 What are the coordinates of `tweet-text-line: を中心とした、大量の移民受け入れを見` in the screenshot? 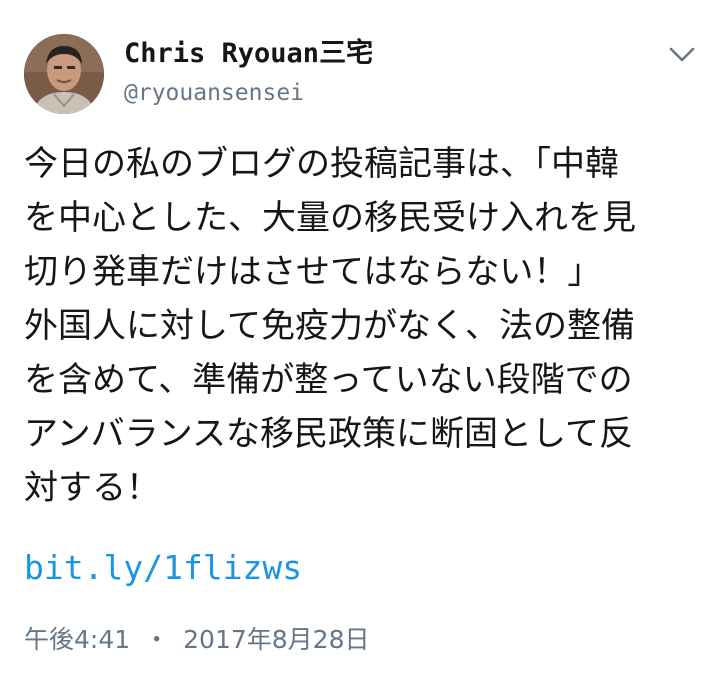 It's located at (330, 218).